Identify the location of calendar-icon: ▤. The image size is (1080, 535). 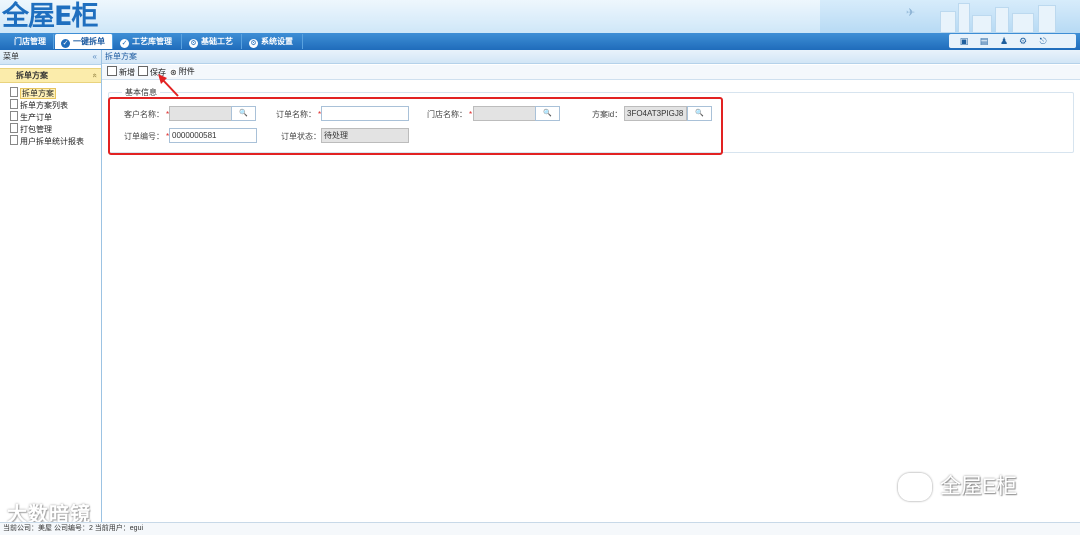
(984, 41).